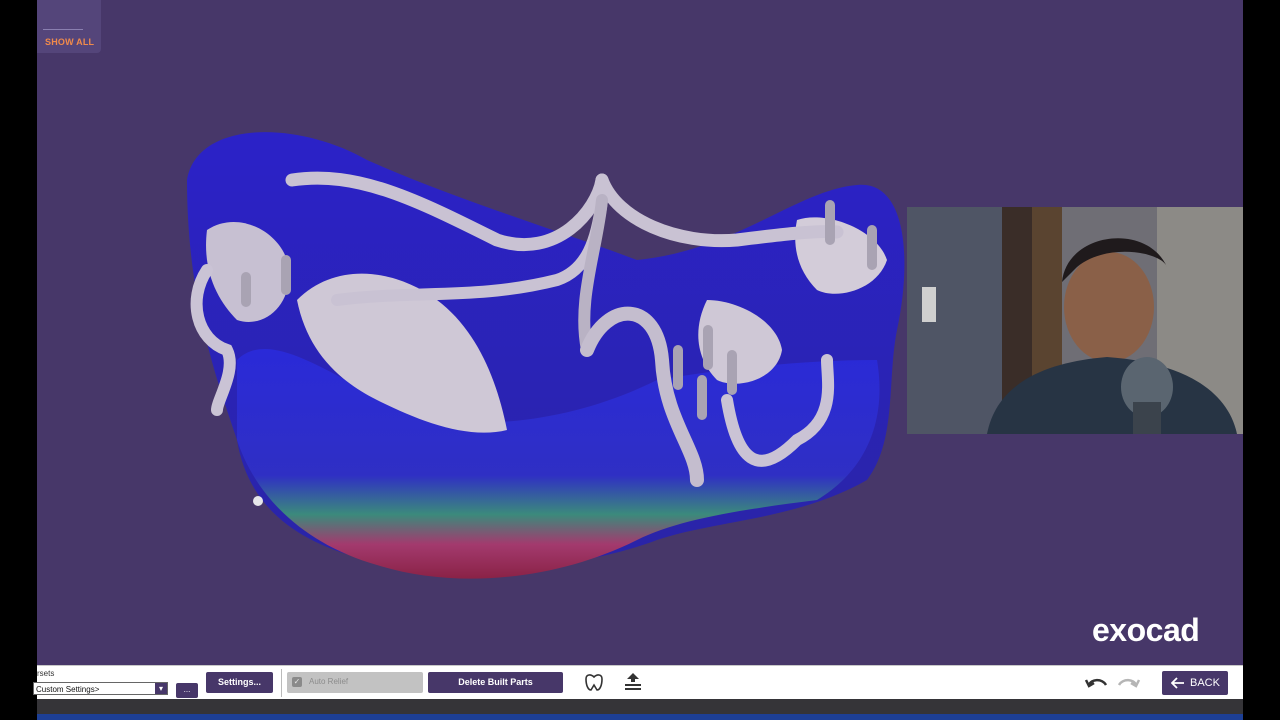 The image size is (1280, 720). What do you see at coordinates (355, 682) in the screenshot?
I see `auto-relief-checkbox: ✓ Auto Relief` at bounding box center [355, 682].